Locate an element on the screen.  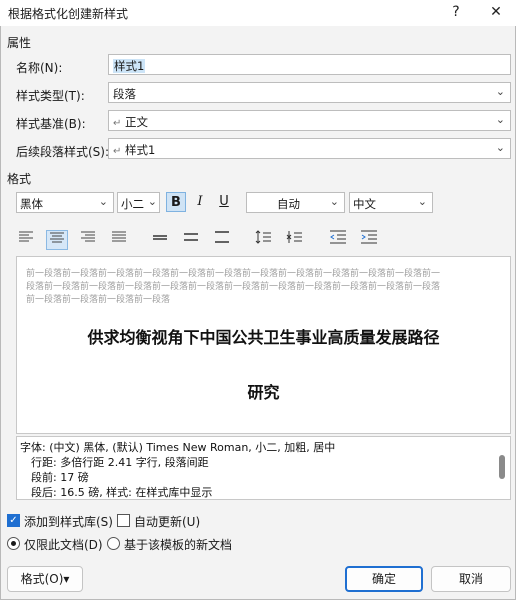
style-type-value: 段落 is located at coordinates (124, 94).